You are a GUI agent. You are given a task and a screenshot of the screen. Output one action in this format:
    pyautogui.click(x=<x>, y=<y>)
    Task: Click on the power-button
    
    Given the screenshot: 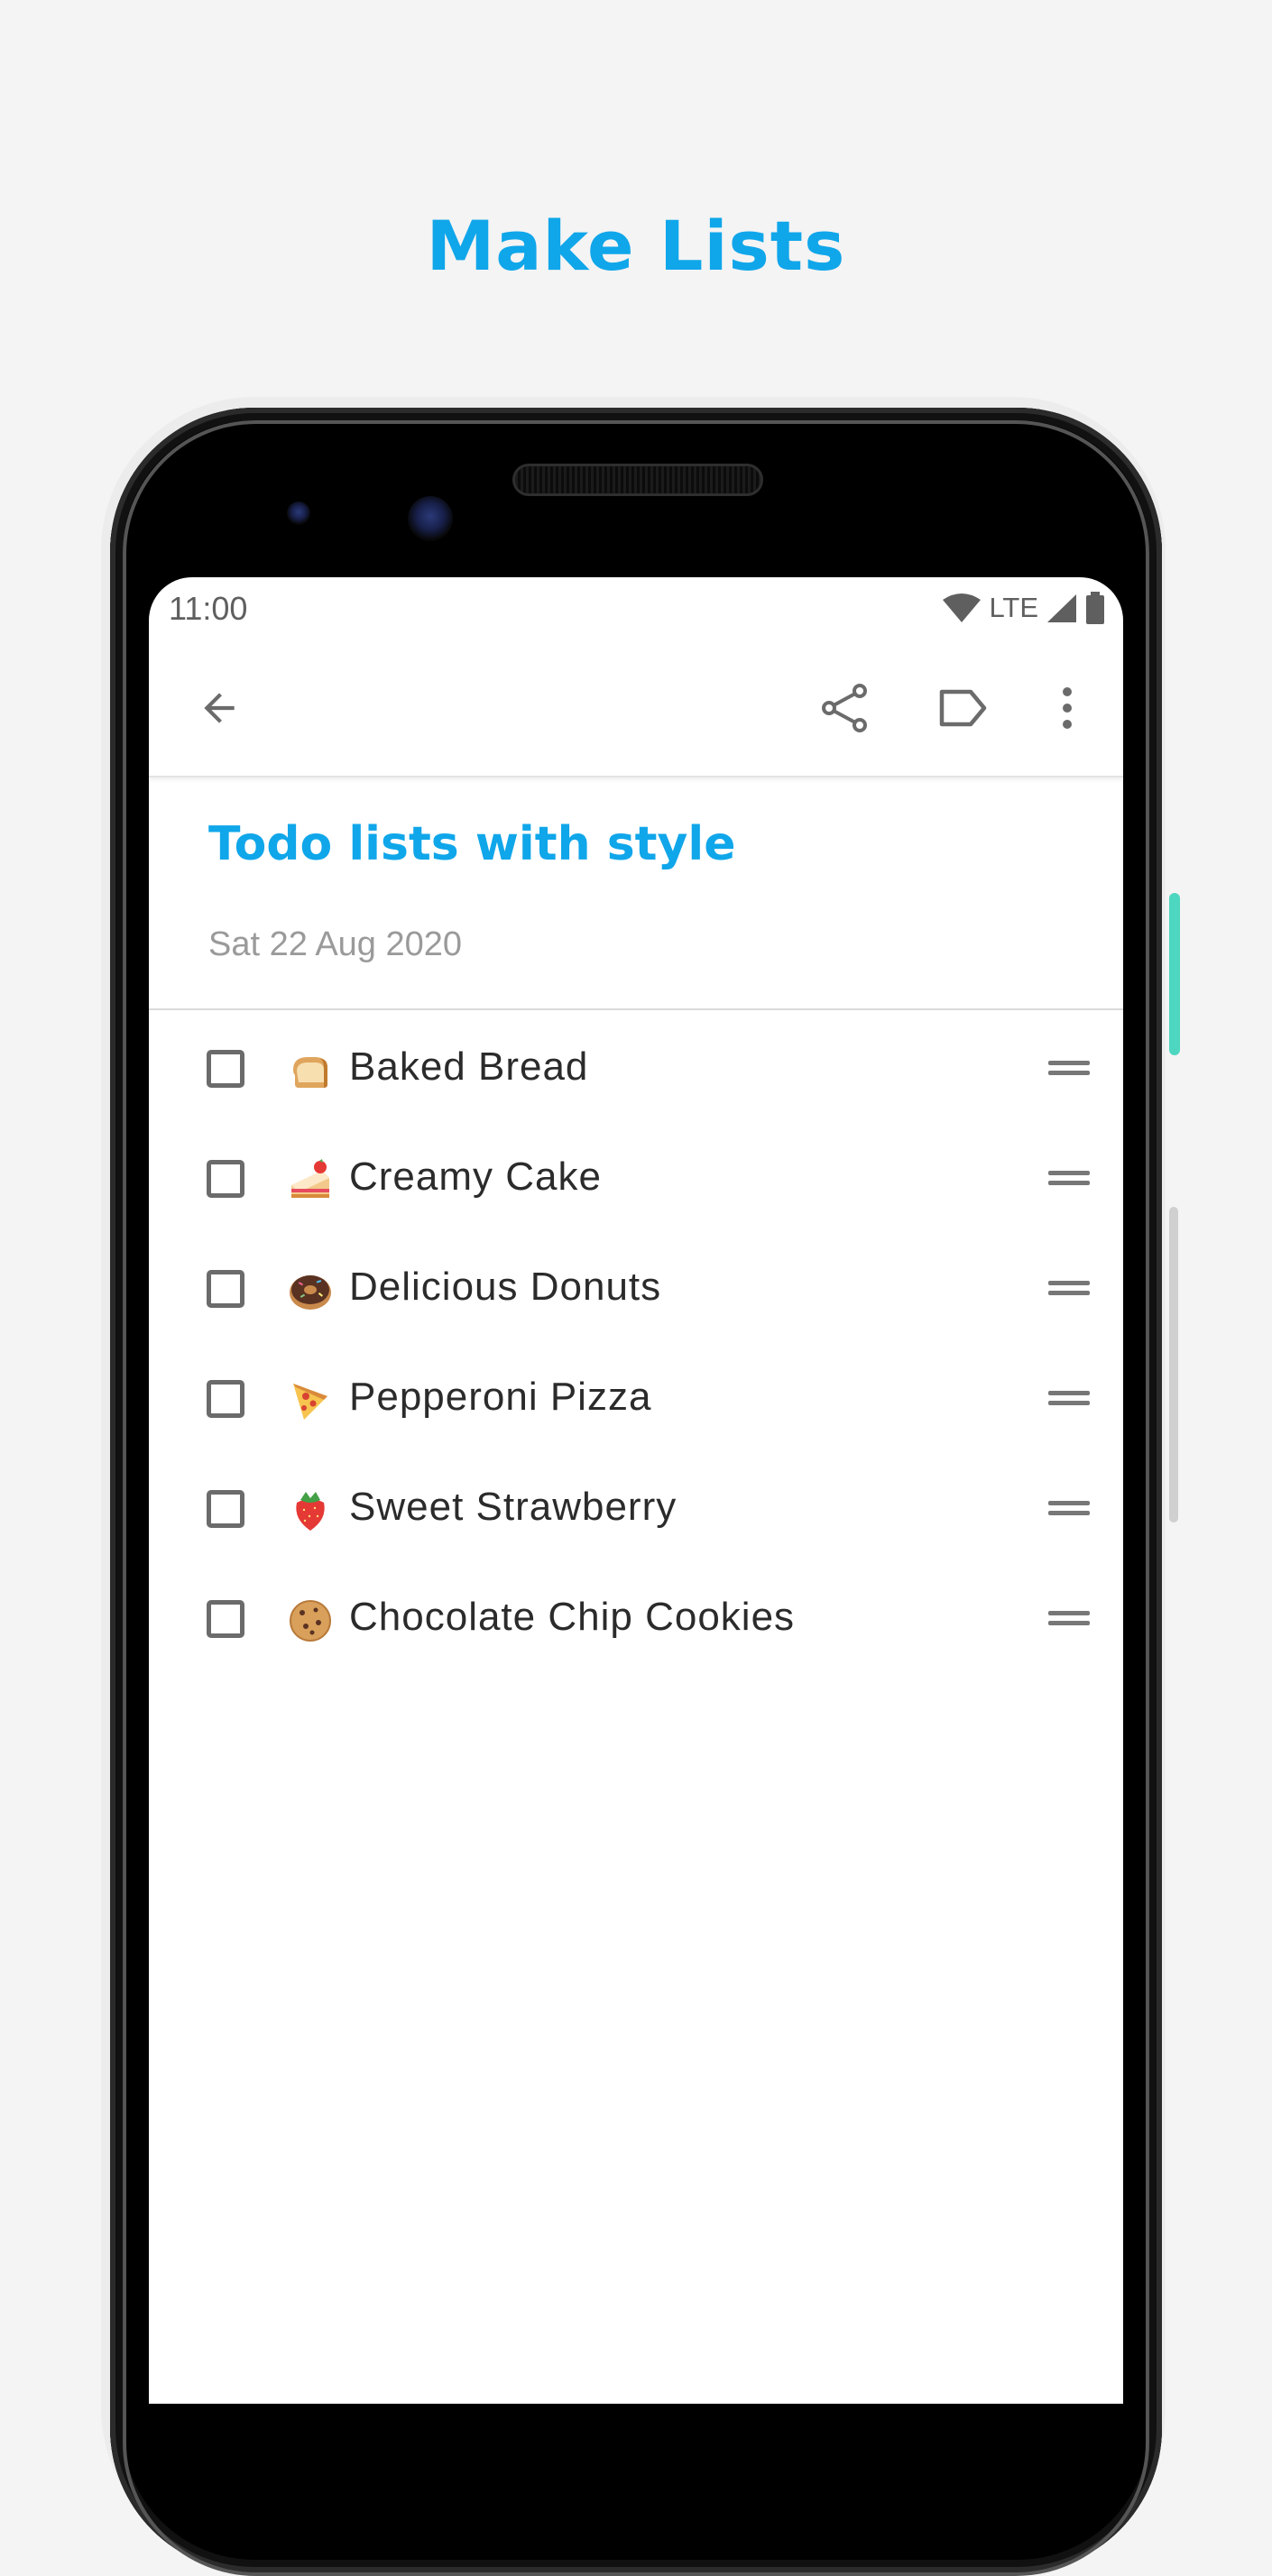 What is the action you would take?
    pyautogui.click(x=1174, y=974)
    